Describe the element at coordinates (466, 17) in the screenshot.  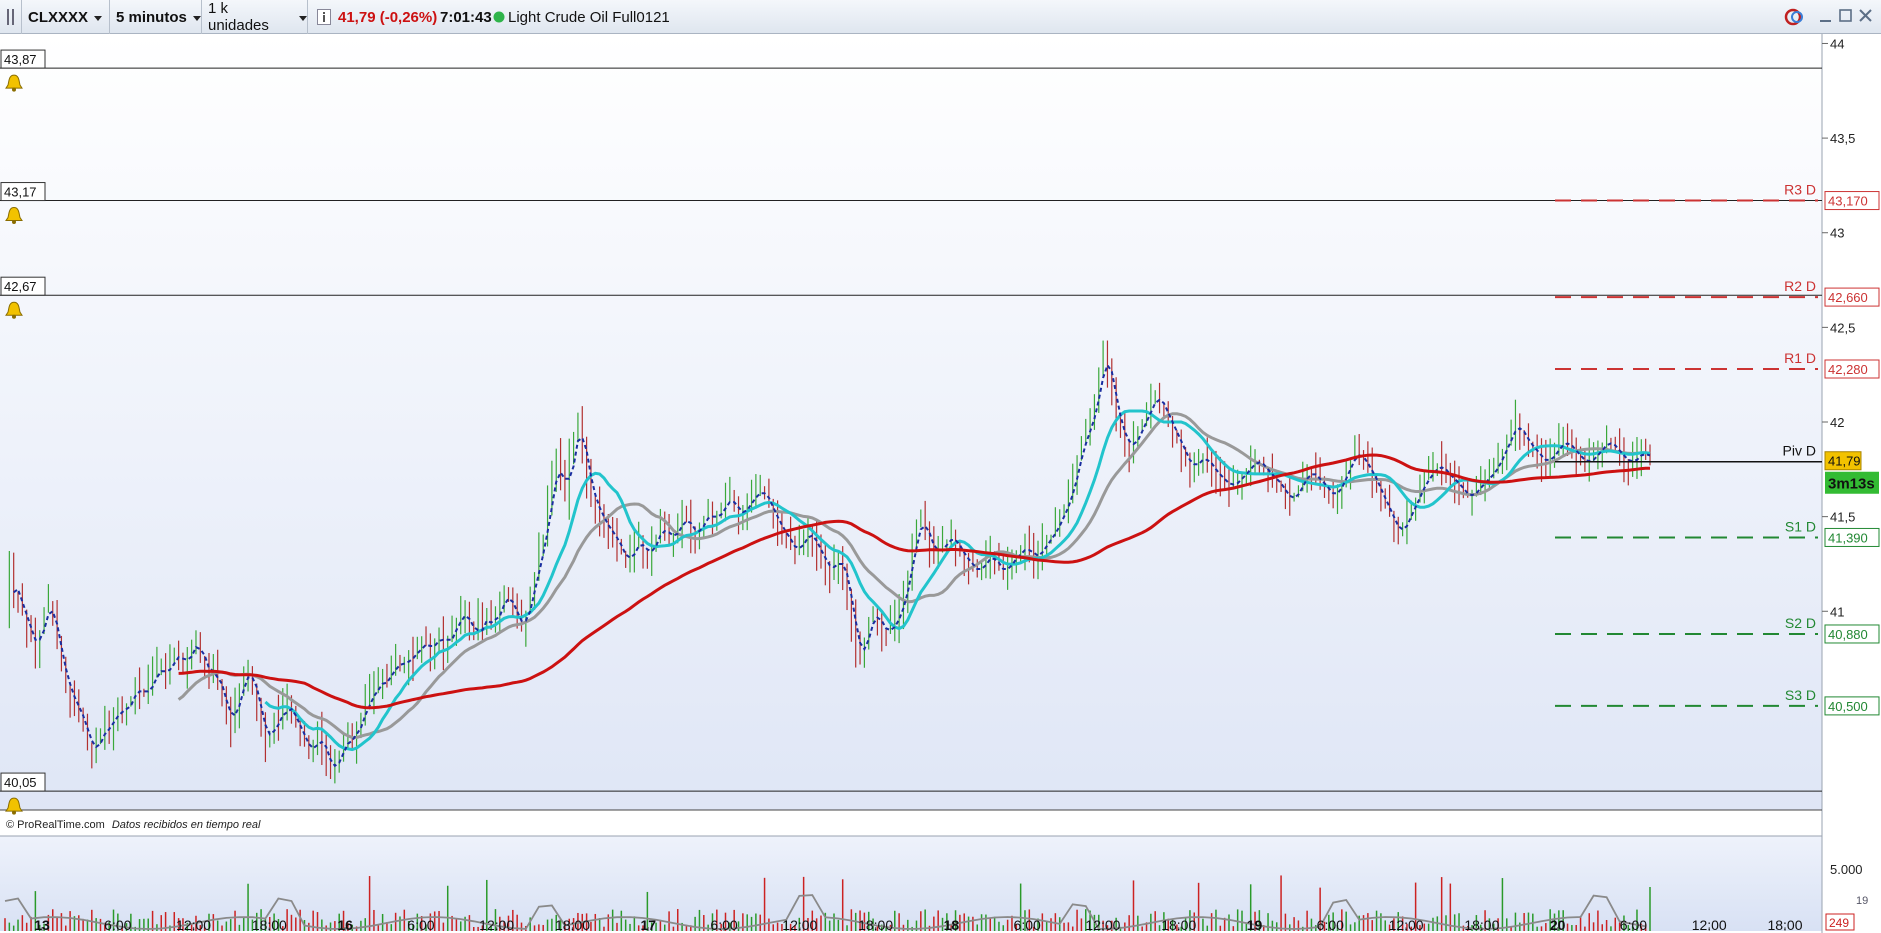
I see `clock-time: 7:01:43` at that location.